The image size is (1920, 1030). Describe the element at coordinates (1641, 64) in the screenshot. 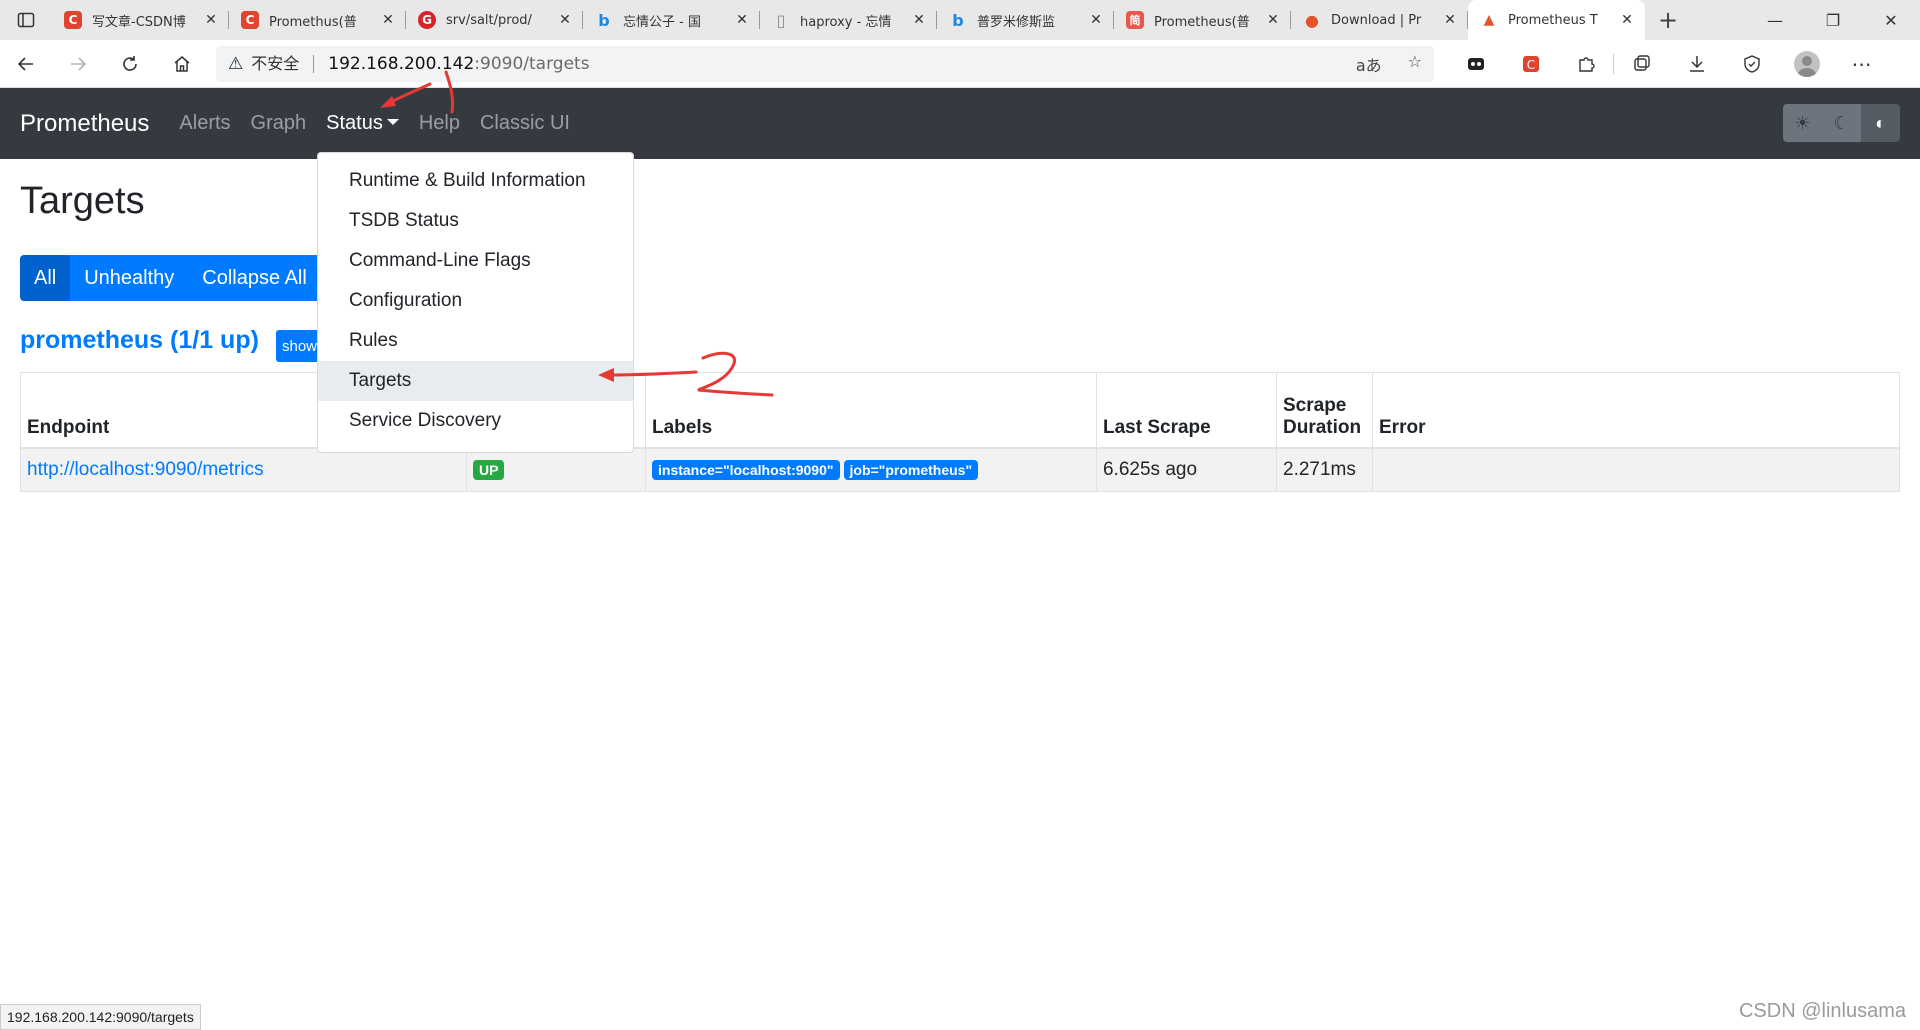

I see `collections-icon` at that location.